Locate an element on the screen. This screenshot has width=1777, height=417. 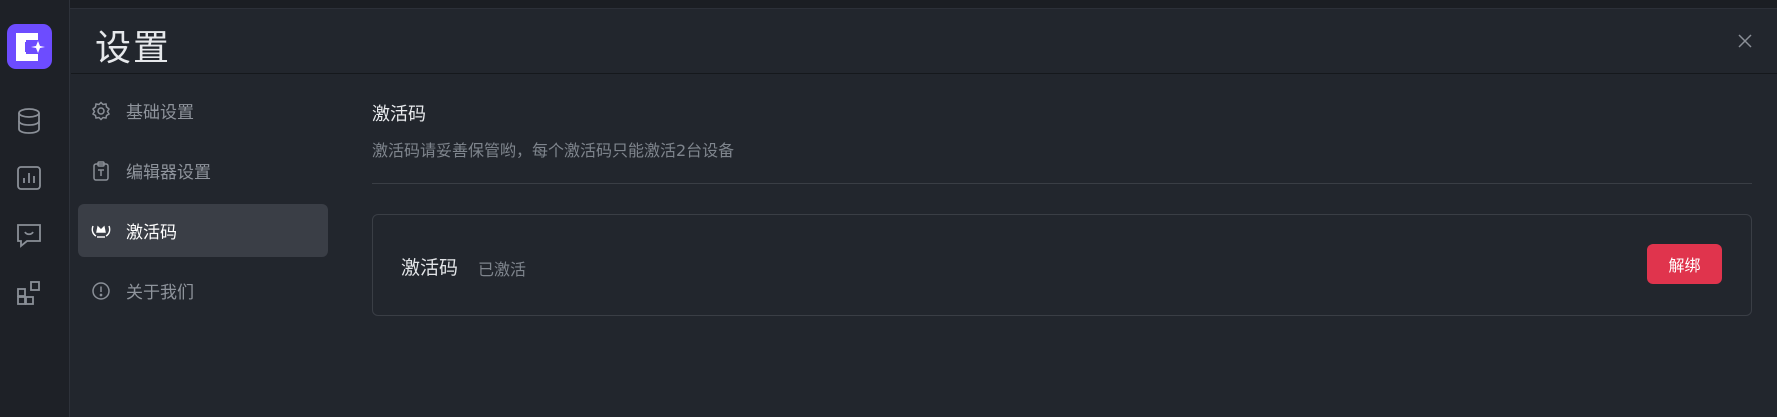
apps-icon is located at coordinates (28, 293).